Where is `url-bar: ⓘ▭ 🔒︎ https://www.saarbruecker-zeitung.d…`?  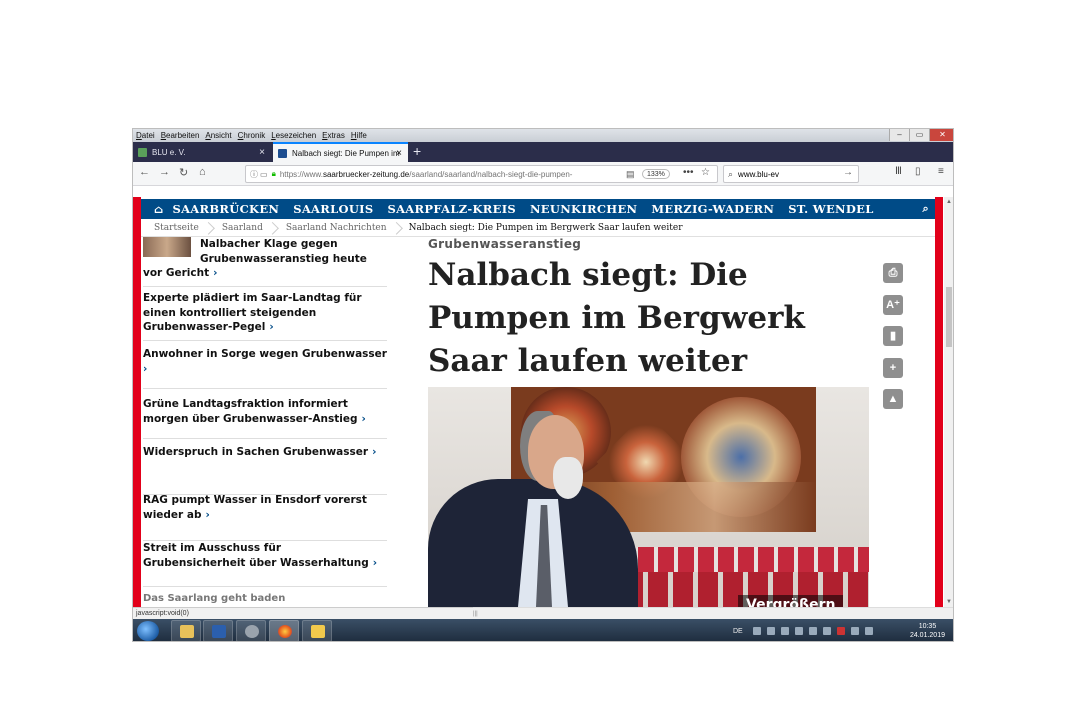 url-bar: ⓘ▭ 🔒︎ https://www.saarbruecker-zeitung.d… is located at coordinates (481, 174).